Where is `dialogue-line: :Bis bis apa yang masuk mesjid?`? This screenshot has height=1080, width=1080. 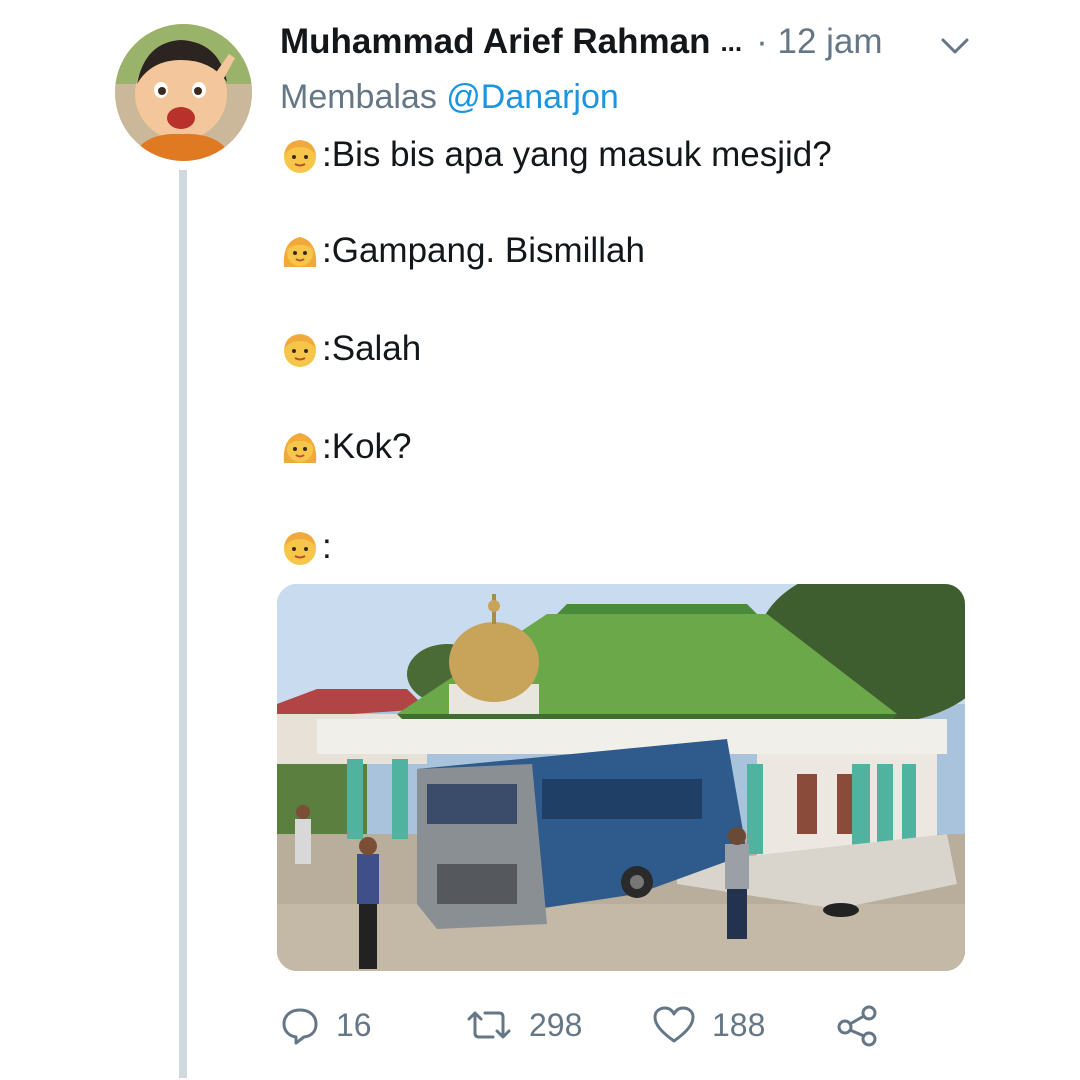 dialogue-line: :Bis bis apa yang masuk mesjid? is located at coordinates (556, 155).